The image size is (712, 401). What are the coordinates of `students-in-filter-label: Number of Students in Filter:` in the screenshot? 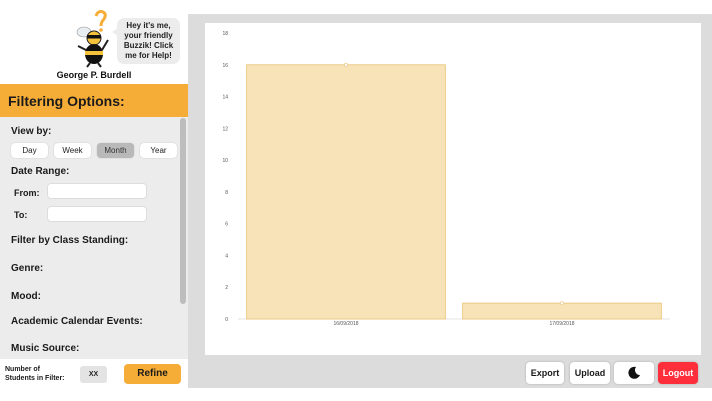 It's located at (35, 374).